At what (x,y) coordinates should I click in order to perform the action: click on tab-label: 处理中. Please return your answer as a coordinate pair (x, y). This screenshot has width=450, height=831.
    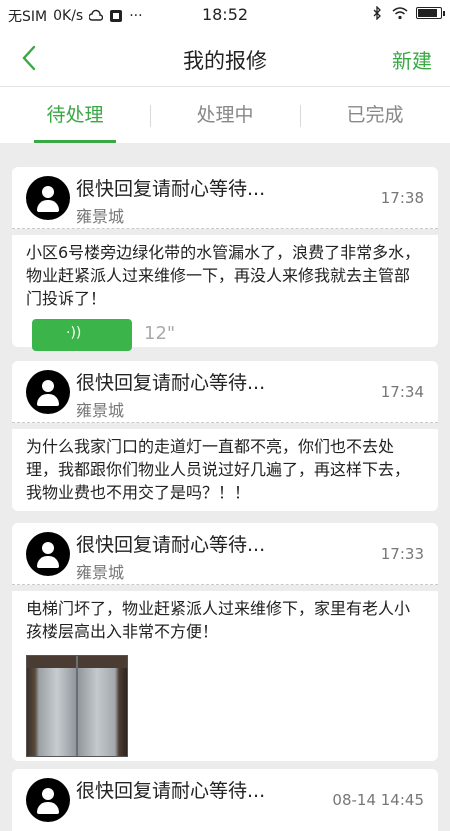
    Looking at the image, I should click on (225, 115).